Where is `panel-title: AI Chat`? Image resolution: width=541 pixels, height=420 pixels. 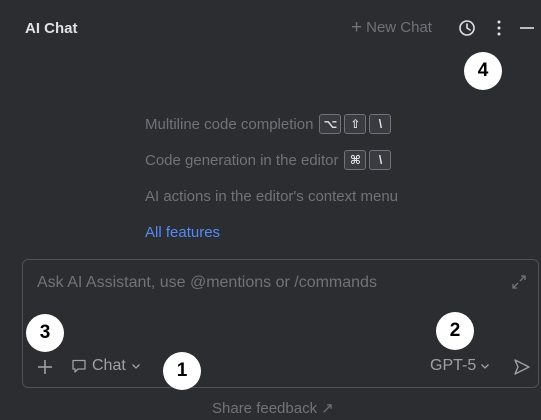
panel-title: AI Chat is located at coordinates (51, 28).